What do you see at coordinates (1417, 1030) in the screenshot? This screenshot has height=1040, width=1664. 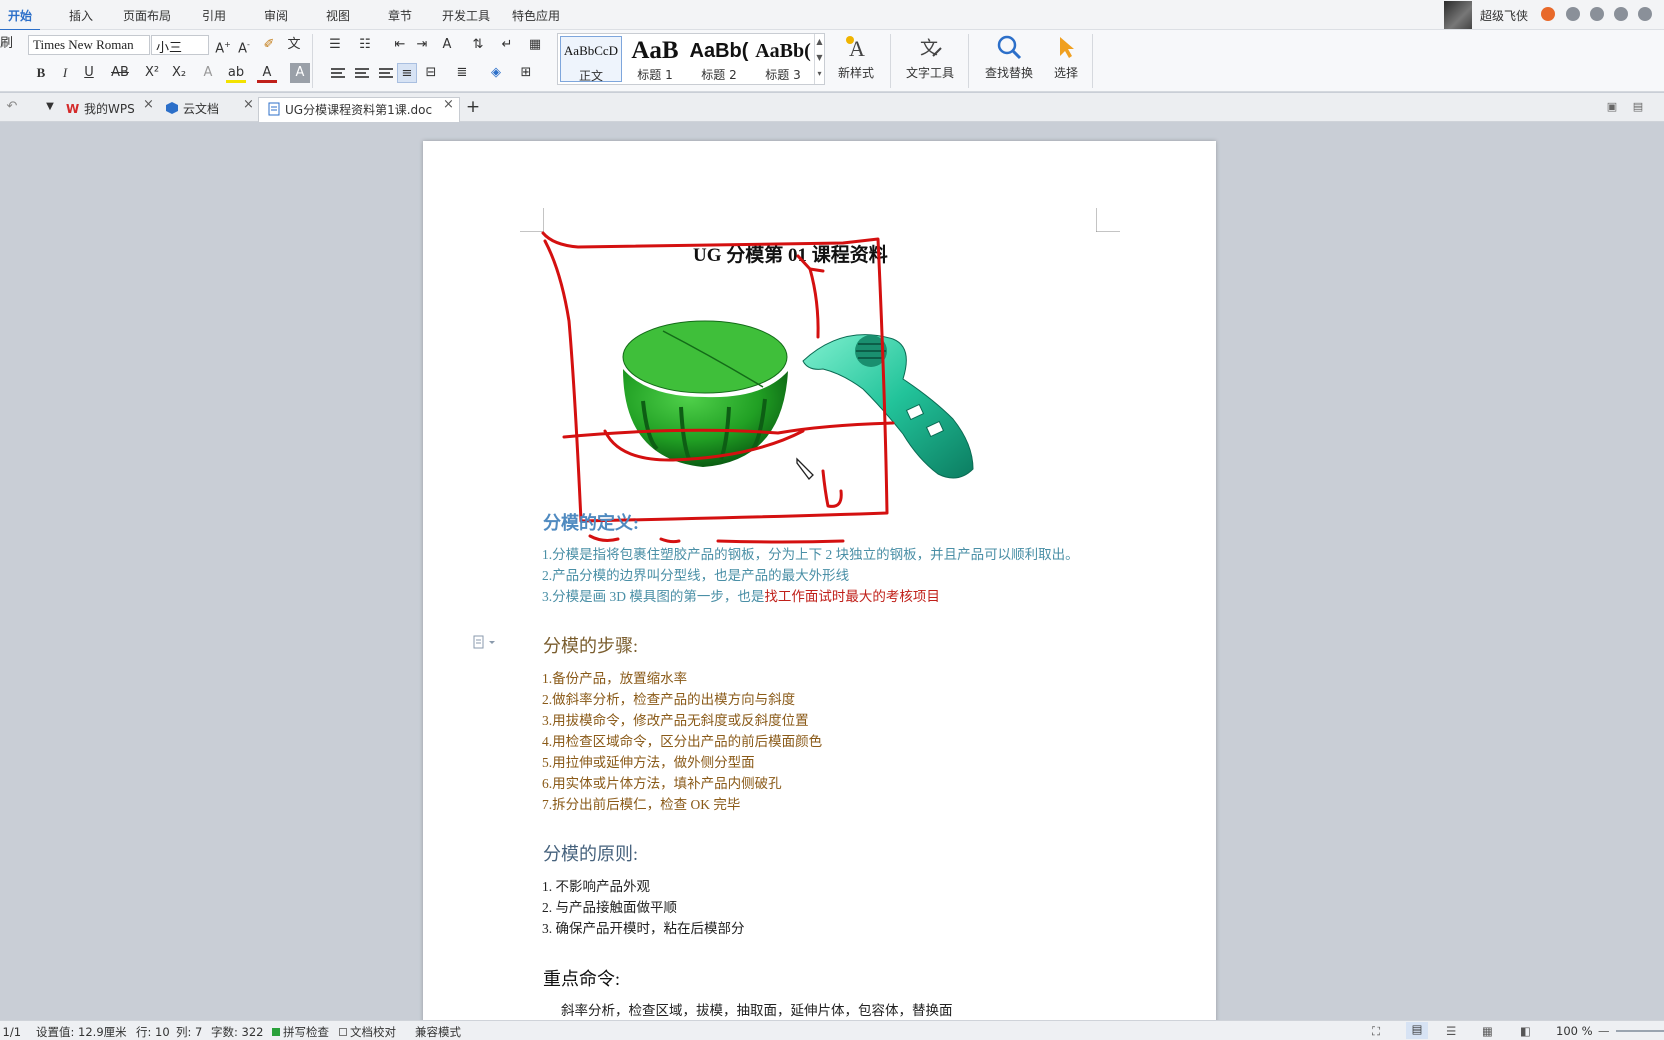 I see `page-view-icon: ▤` at bounding box center [1417, 1030].